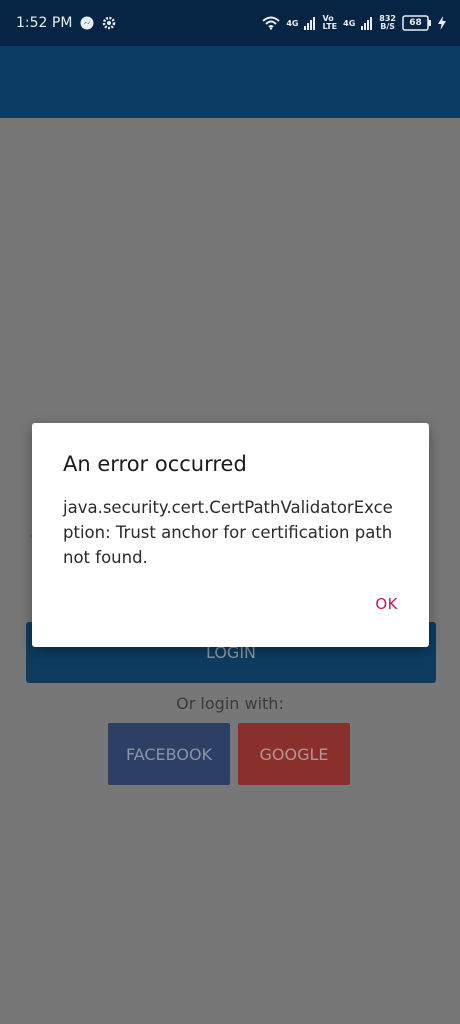  Describe the element at coordinates (44, 23) in the screenshot. I see `status-time: 1:52 PM` at that location.